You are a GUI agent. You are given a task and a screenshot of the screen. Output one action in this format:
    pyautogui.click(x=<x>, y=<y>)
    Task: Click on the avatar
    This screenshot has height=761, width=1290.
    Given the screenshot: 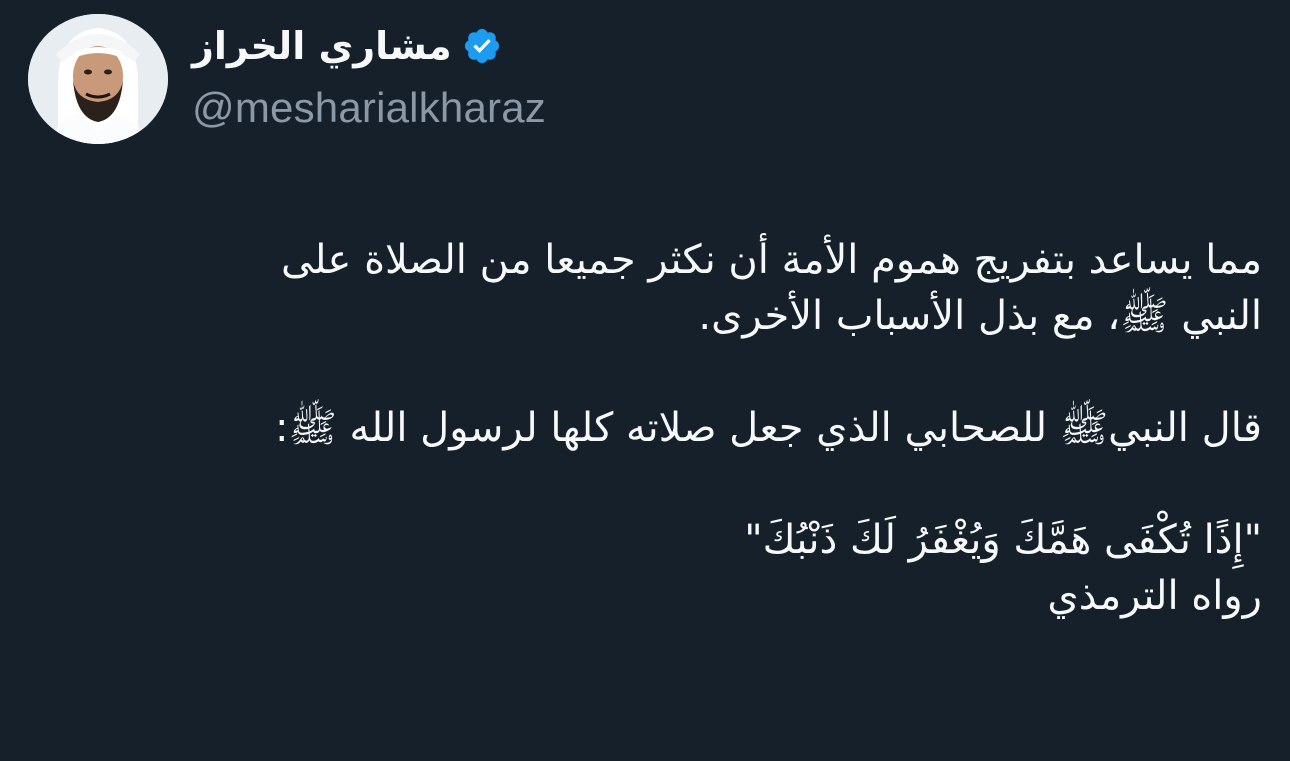 What is the action you would take?
    pyautogui.click(x=98, y=79)
    